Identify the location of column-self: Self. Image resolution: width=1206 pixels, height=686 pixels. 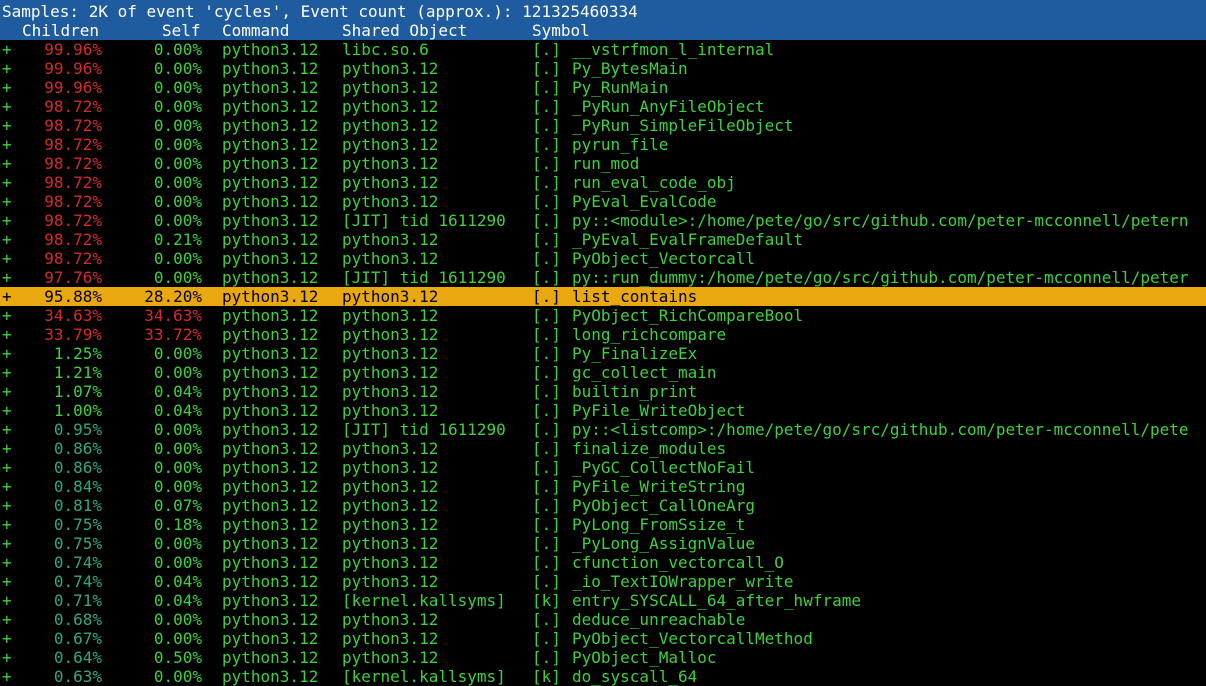
(181, 30).